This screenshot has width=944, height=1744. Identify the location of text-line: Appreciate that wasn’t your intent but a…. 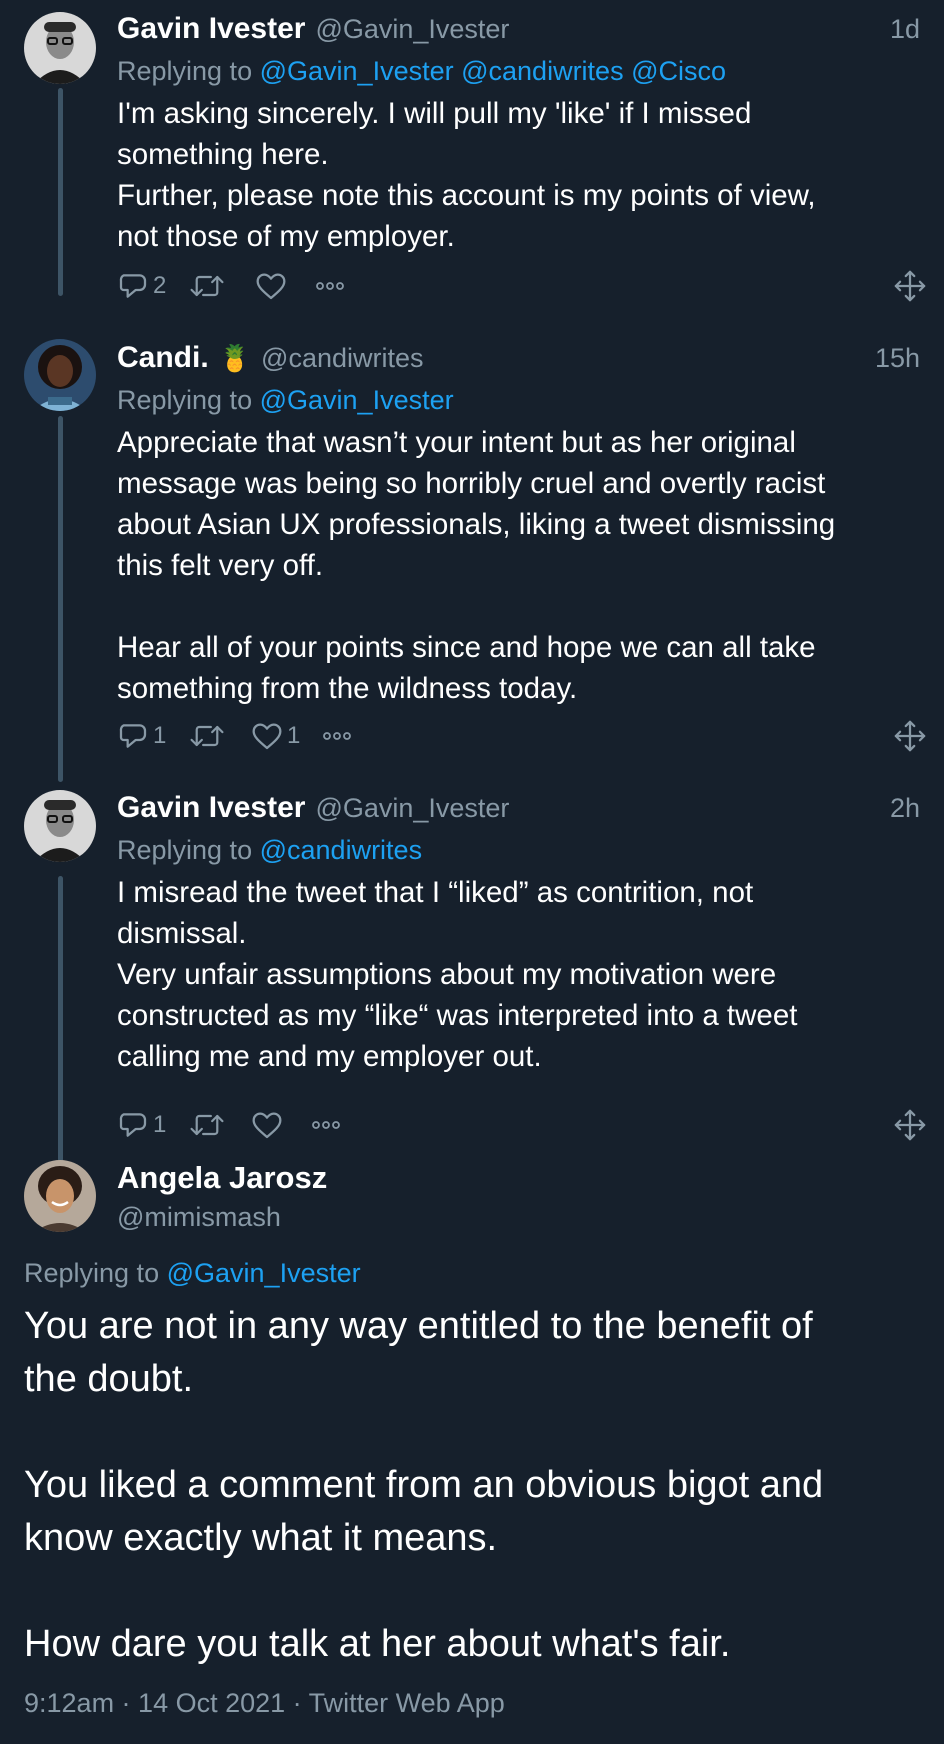
(456, 442).